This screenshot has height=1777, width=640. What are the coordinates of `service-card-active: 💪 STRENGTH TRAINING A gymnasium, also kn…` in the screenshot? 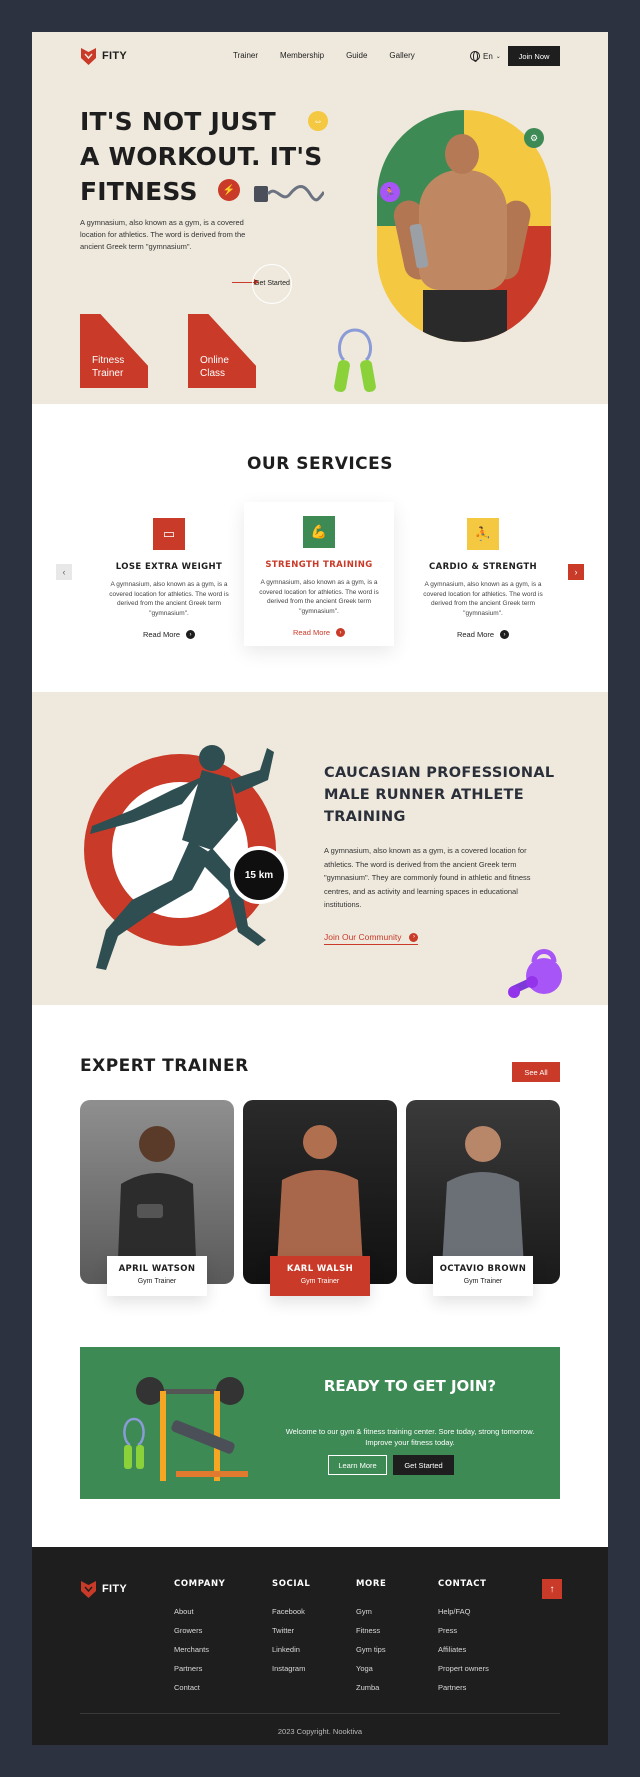 It's located at (319, 574).